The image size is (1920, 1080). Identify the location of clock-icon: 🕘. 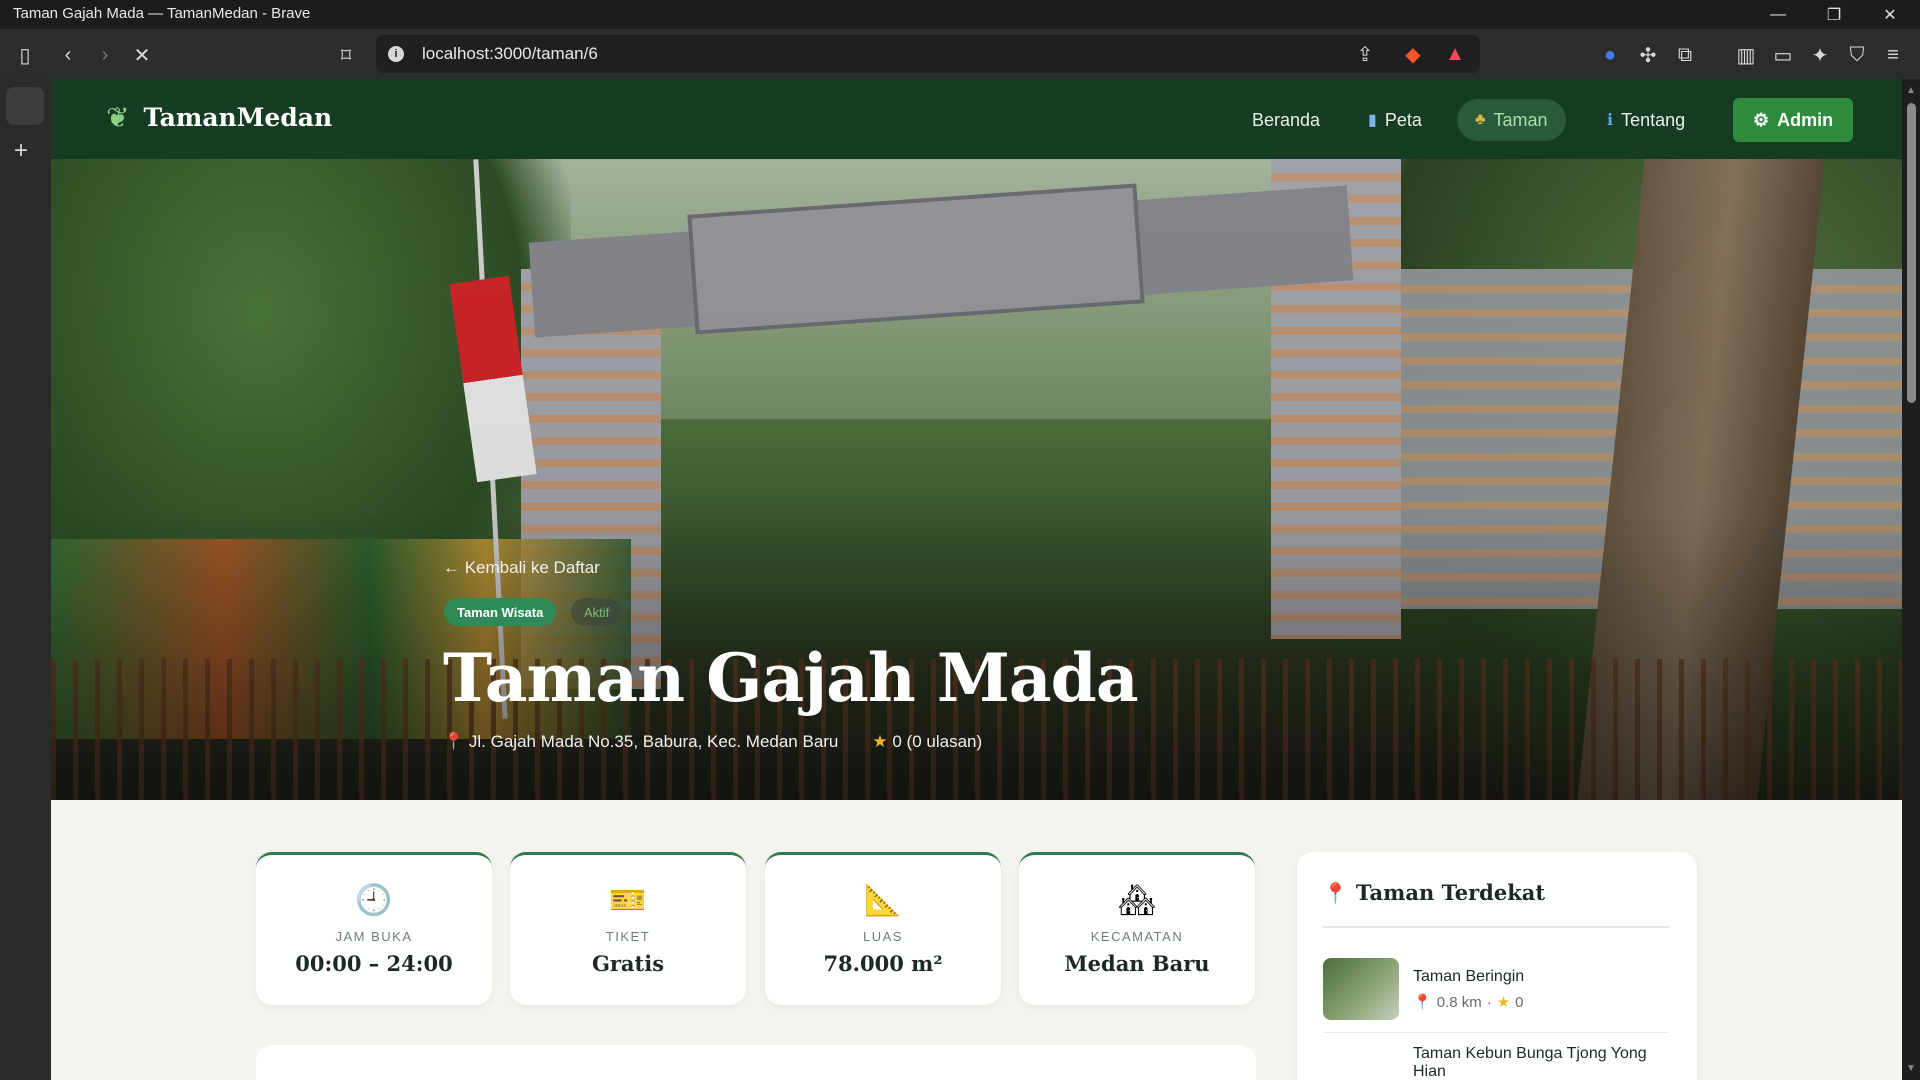
(374, 900).